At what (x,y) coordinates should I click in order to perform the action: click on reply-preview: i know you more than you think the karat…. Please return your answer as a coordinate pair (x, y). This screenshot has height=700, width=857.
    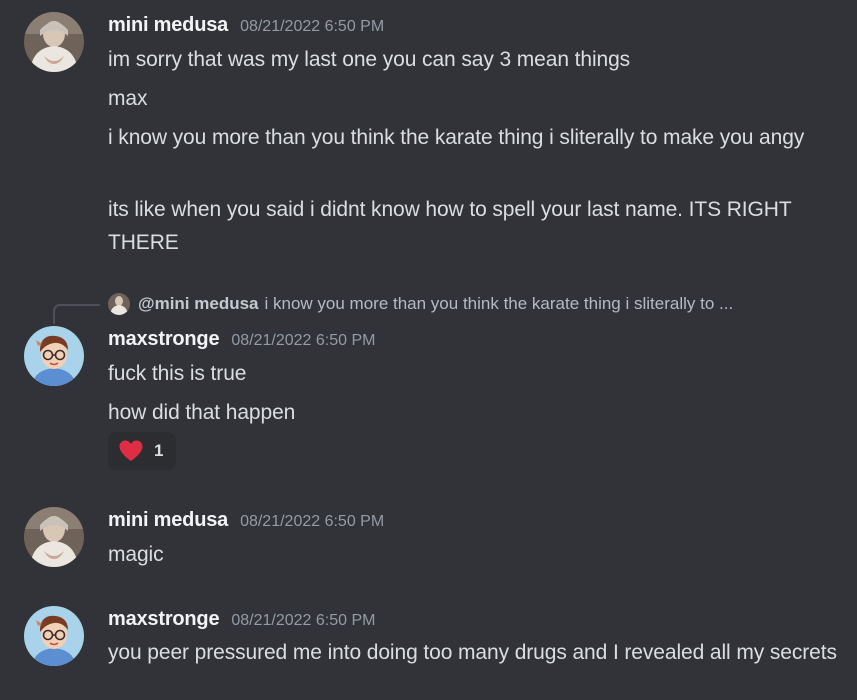
    Looking at the image, I should click on (499, 304).